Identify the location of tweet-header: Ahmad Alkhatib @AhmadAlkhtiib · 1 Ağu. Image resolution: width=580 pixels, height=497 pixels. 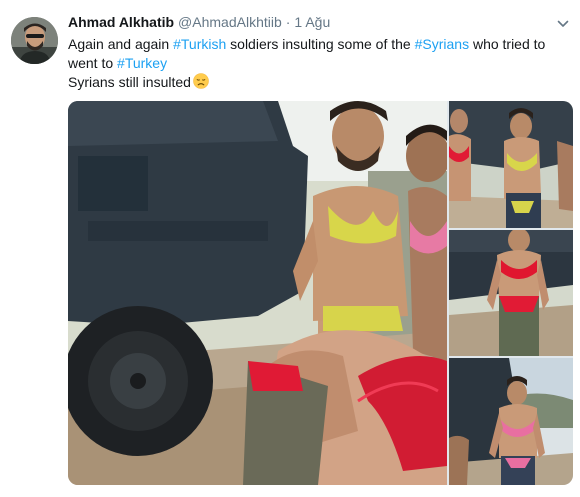
(309, 24).